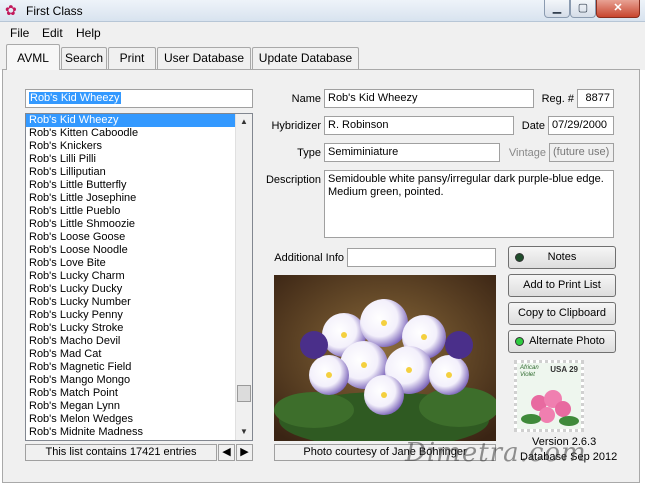  What do you see at coordinates (567, 341) in the screenshot?
I see `alternate-photo-button-label: Alternate Photo` at bounding box center [567, 341].